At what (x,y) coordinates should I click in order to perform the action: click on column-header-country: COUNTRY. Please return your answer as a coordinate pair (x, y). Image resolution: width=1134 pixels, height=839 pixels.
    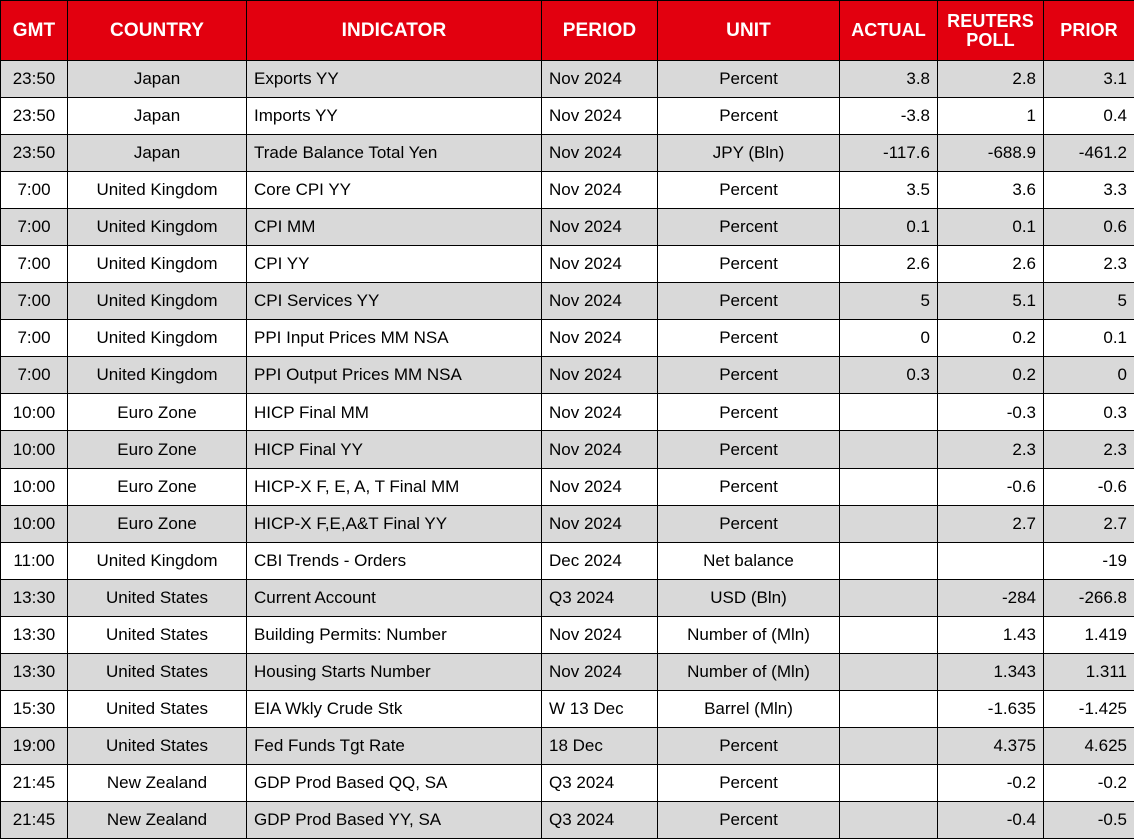
    Looking at the image, I should click on (157, 30).